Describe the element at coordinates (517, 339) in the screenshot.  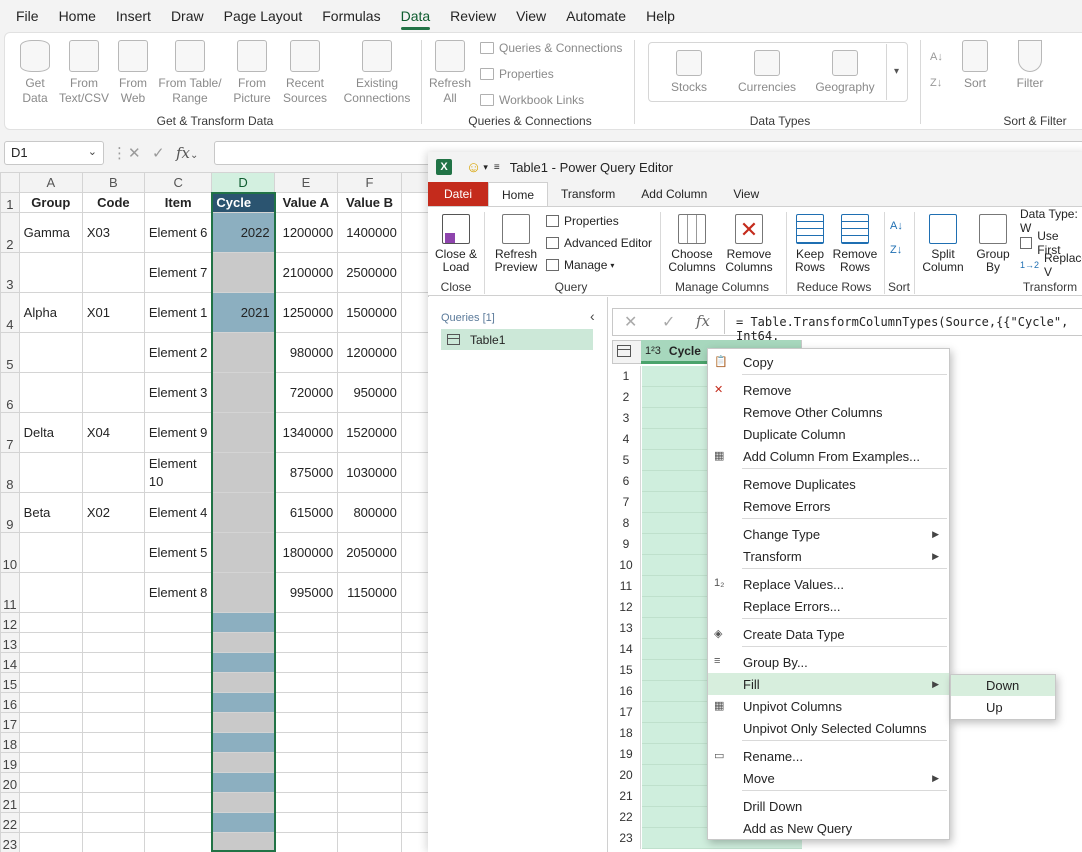
I see `query-item-table1: Table1` at that location.